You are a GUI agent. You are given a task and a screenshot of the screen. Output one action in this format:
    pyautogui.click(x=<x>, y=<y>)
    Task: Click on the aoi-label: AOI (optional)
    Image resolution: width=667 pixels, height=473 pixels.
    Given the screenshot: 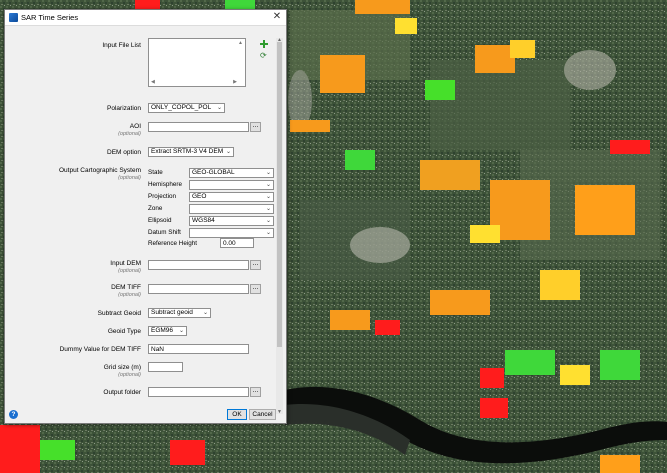 What is the action you would take?
    pyautogui.click(x=73, y=130)
    